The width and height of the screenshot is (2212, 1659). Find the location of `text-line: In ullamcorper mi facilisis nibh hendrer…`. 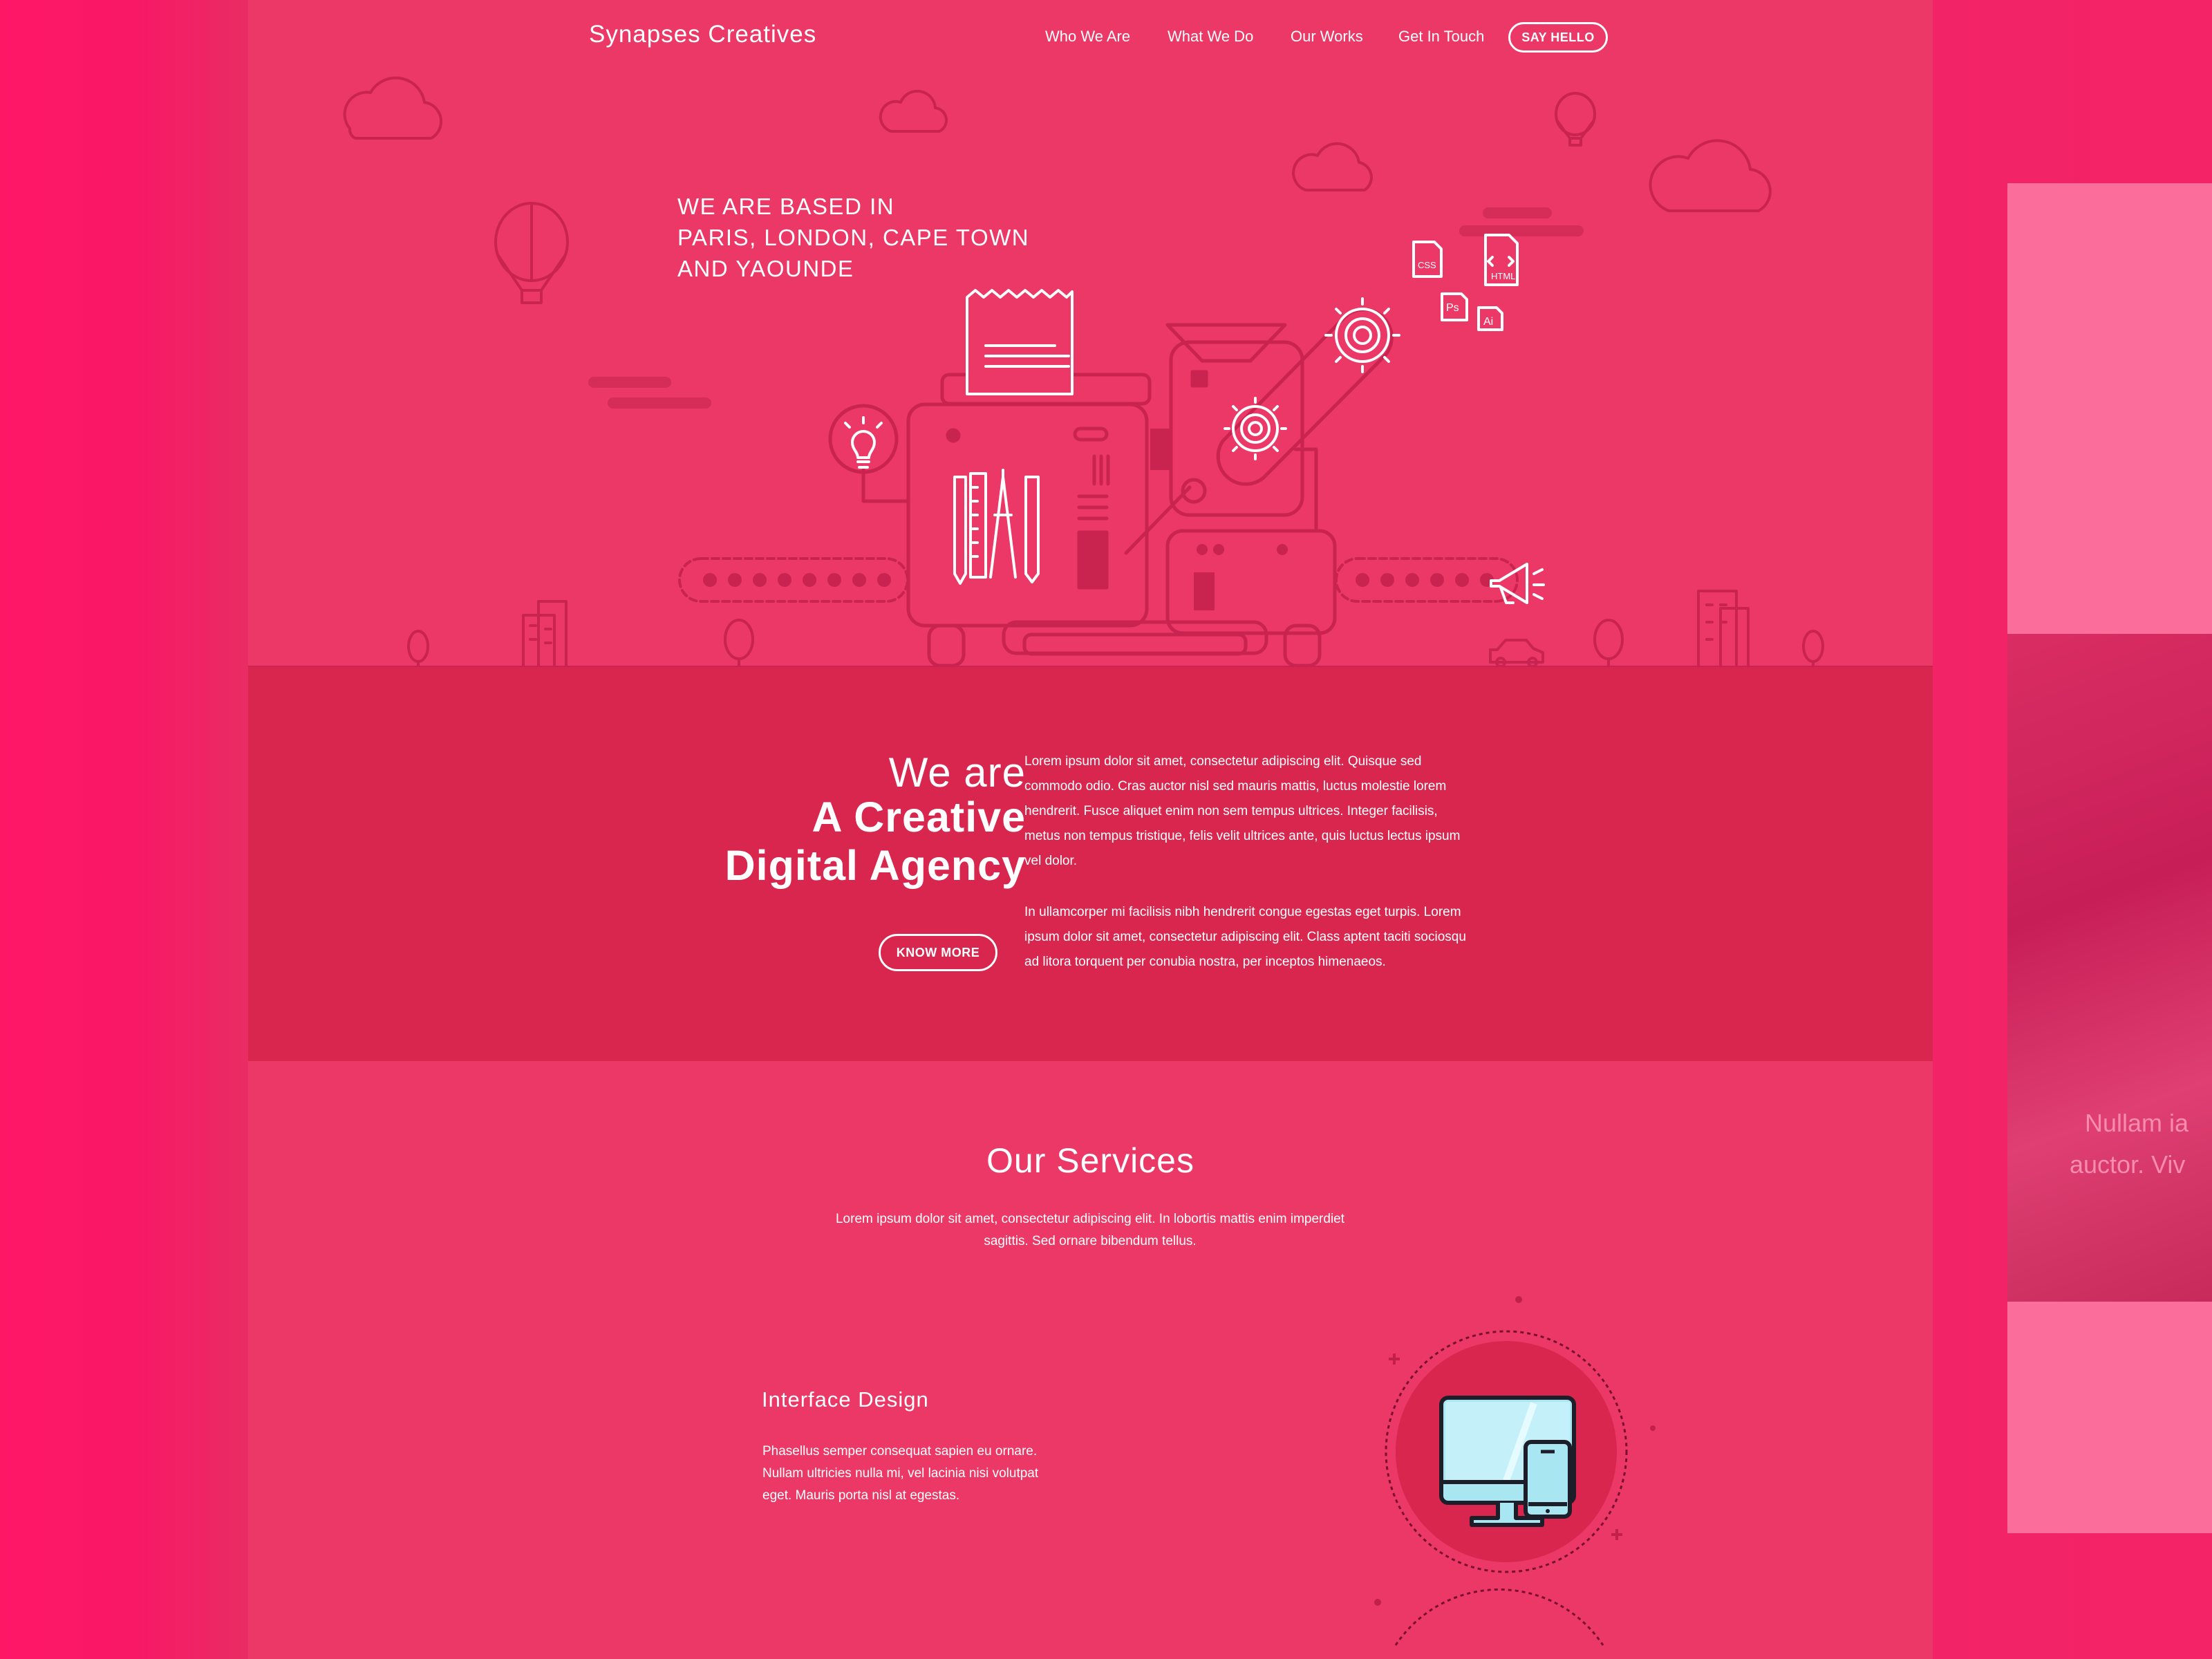

text-line: In ullamcorper mi facilisis nibh hendrer… is located at coordinates (1242, 912).